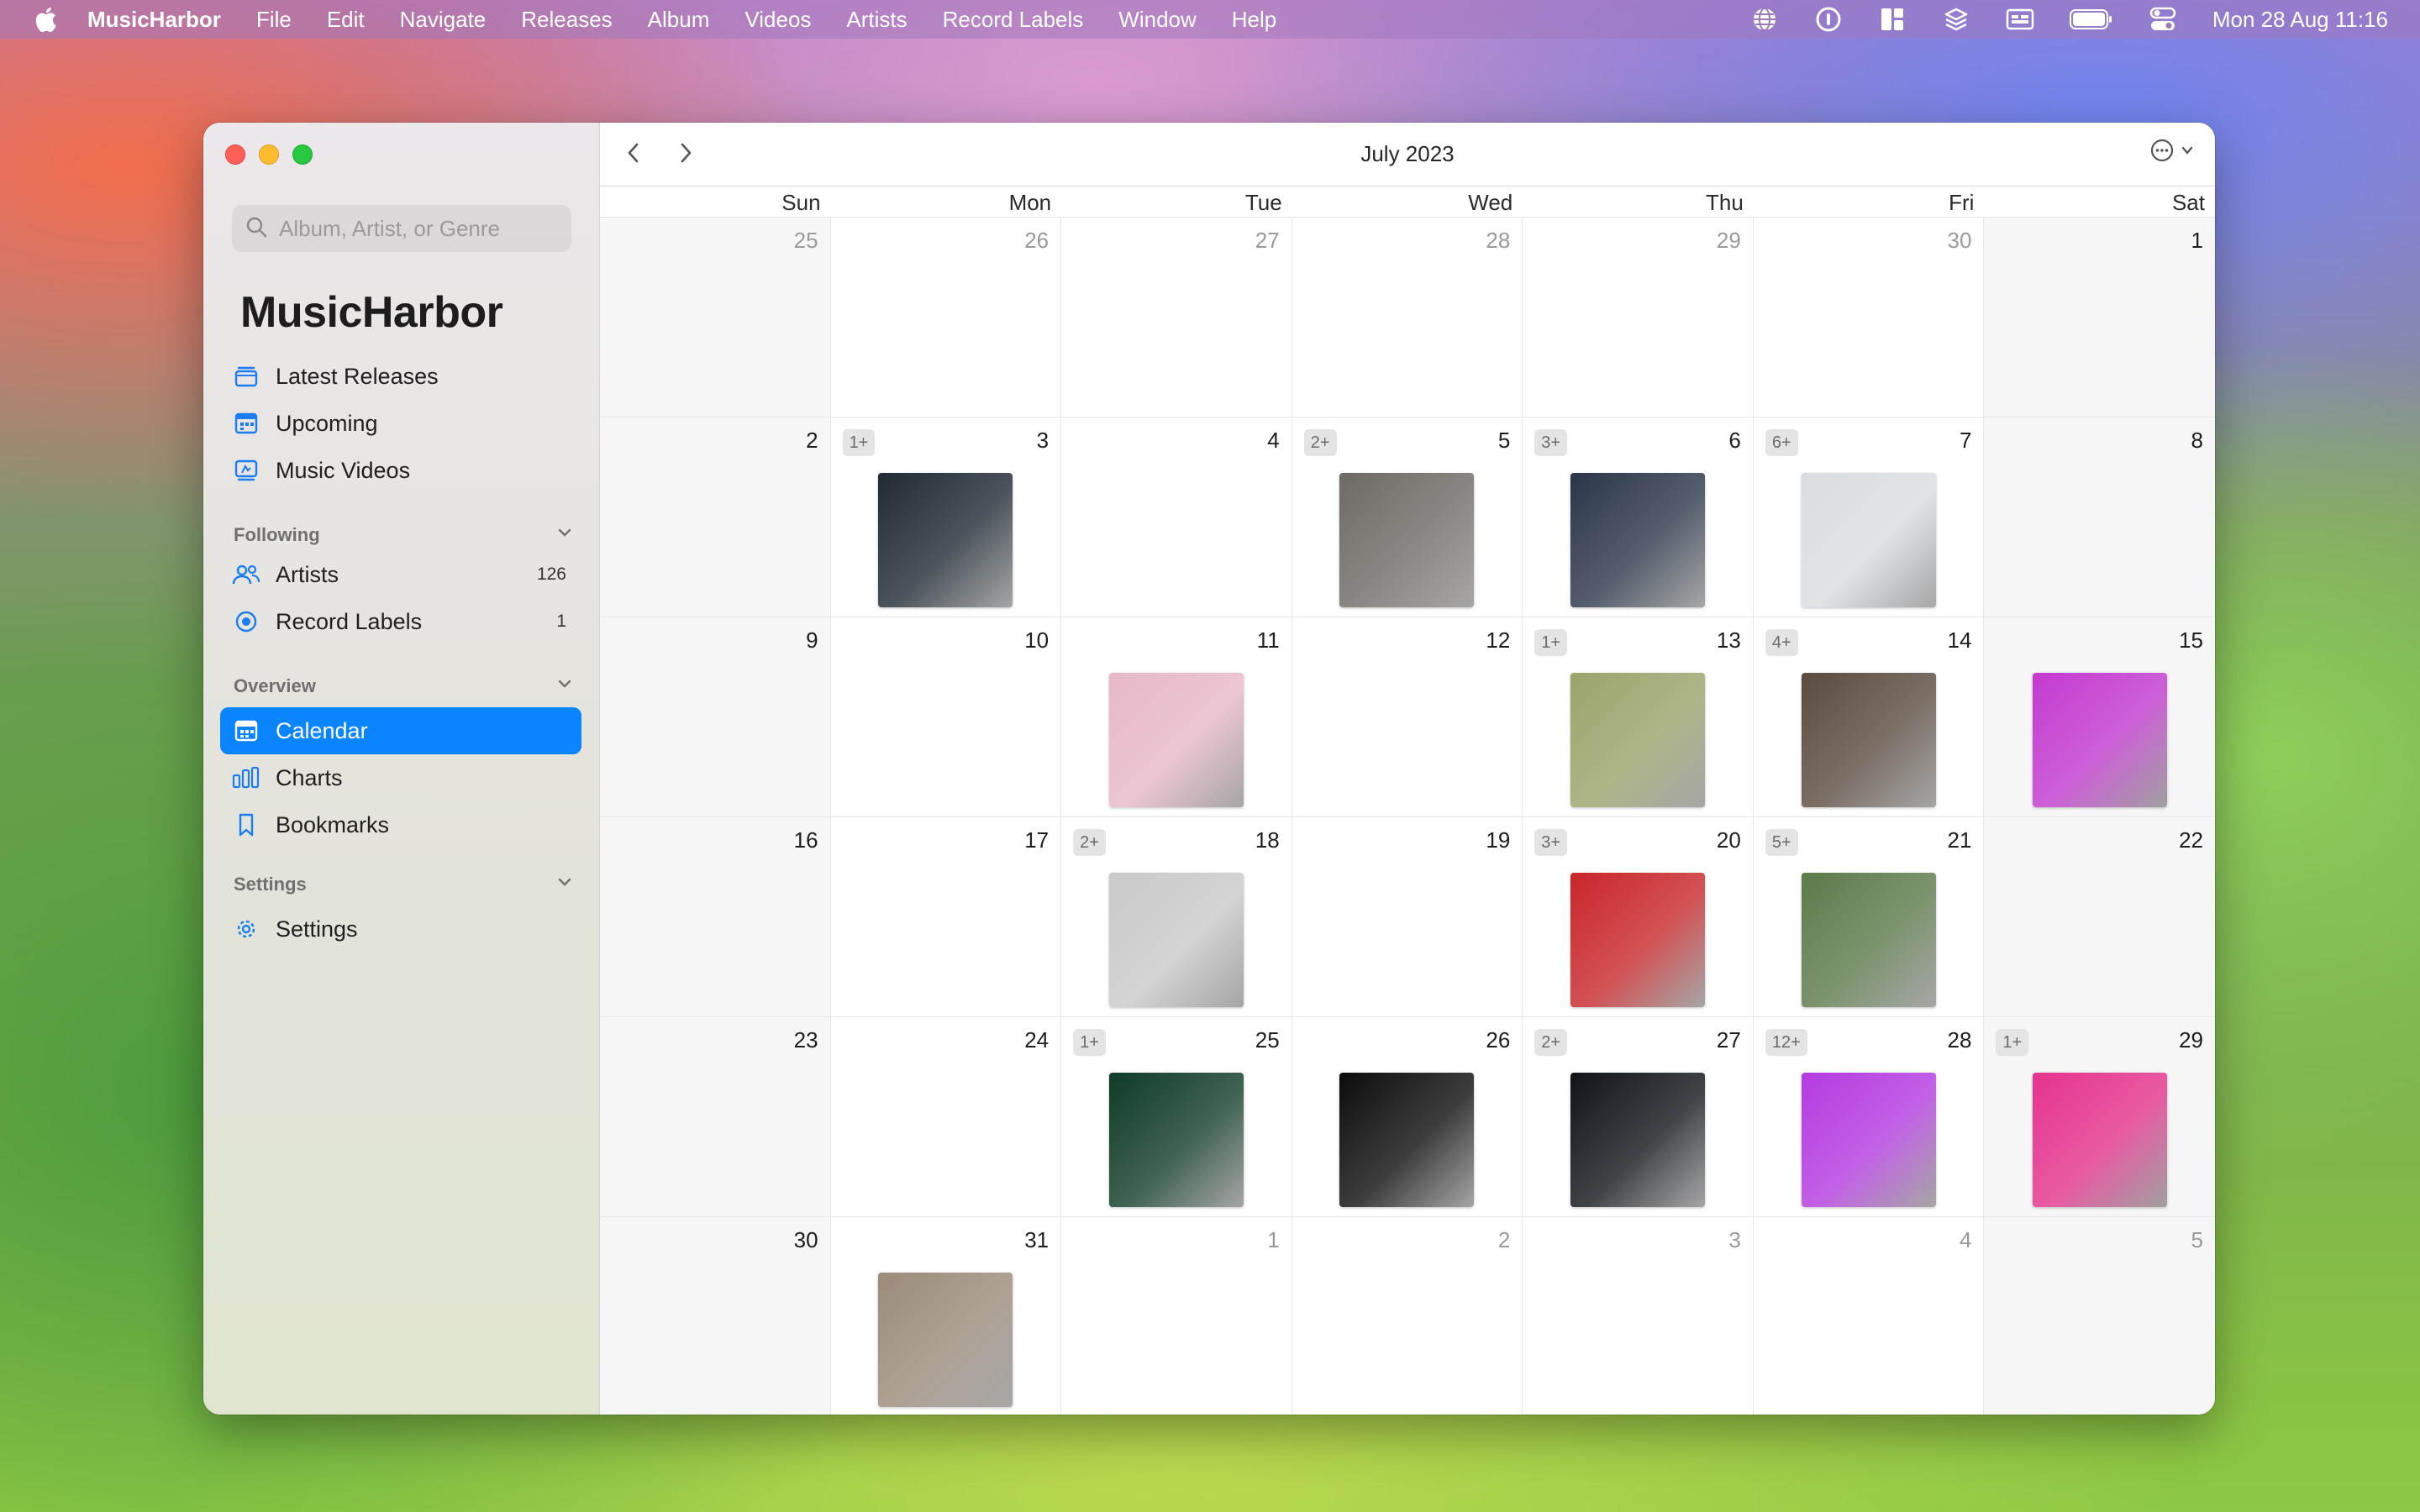  I want to click on layout-icon, so click(1892, 19).